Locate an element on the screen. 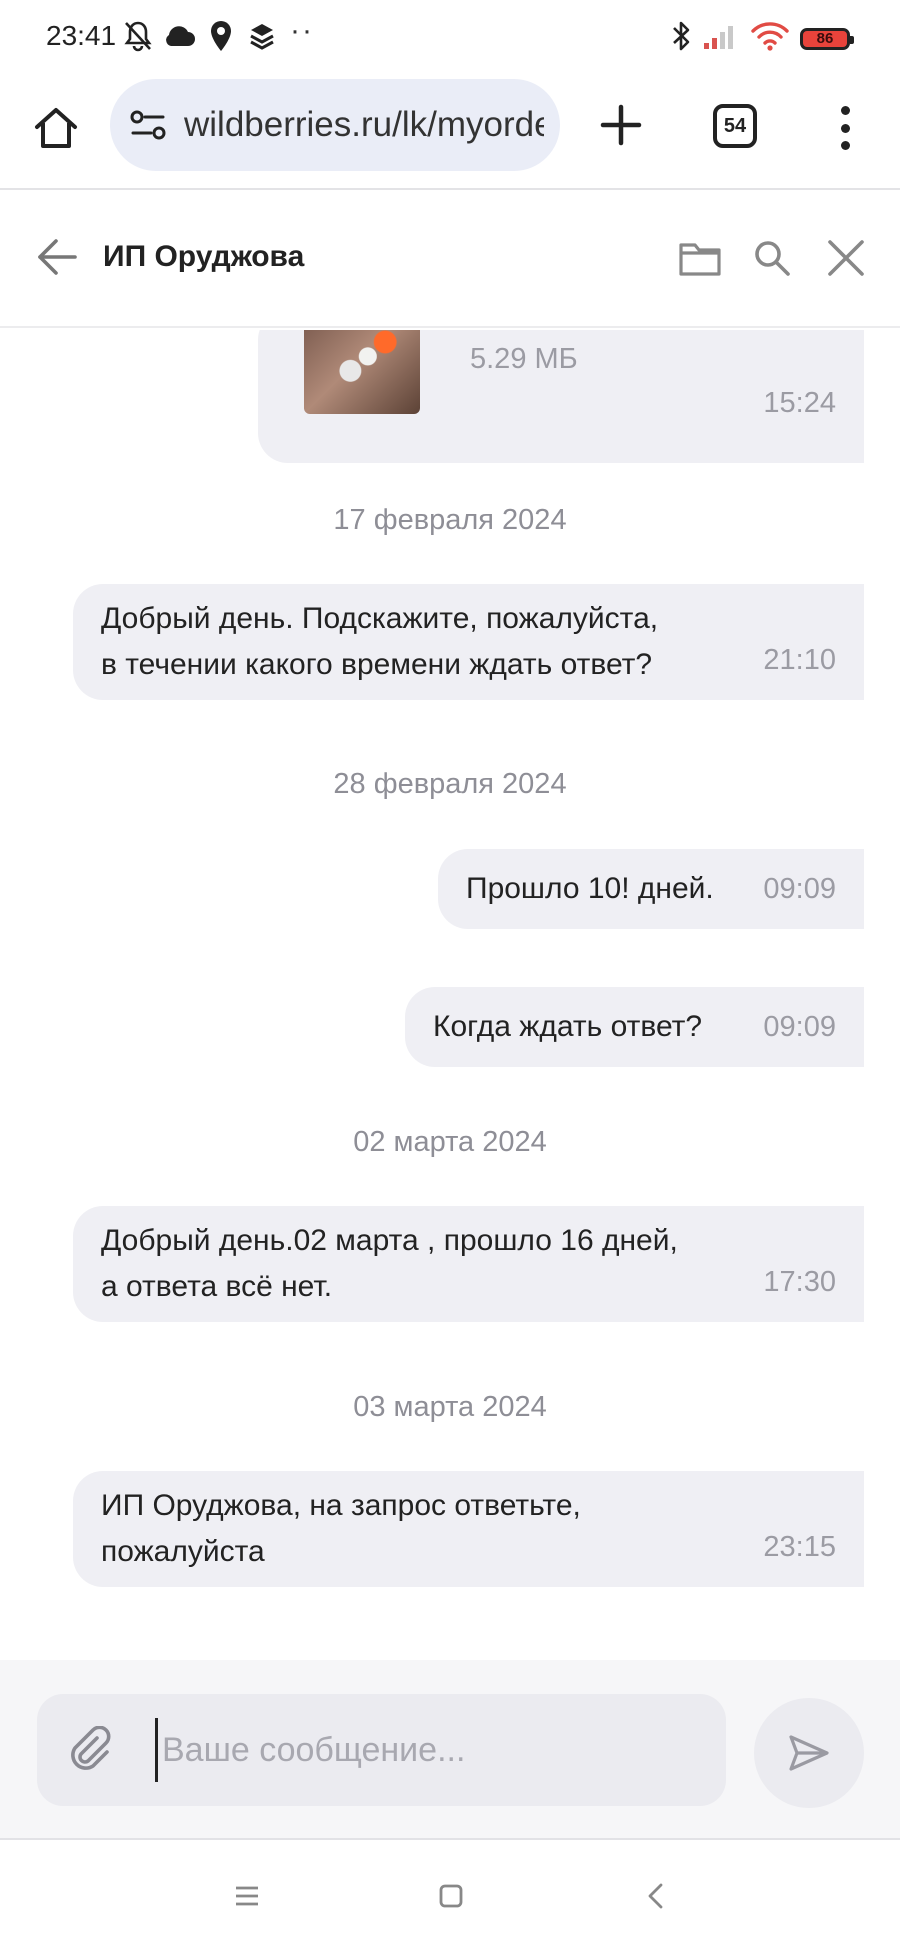  layers-icon is located at coordinates (262, 36).